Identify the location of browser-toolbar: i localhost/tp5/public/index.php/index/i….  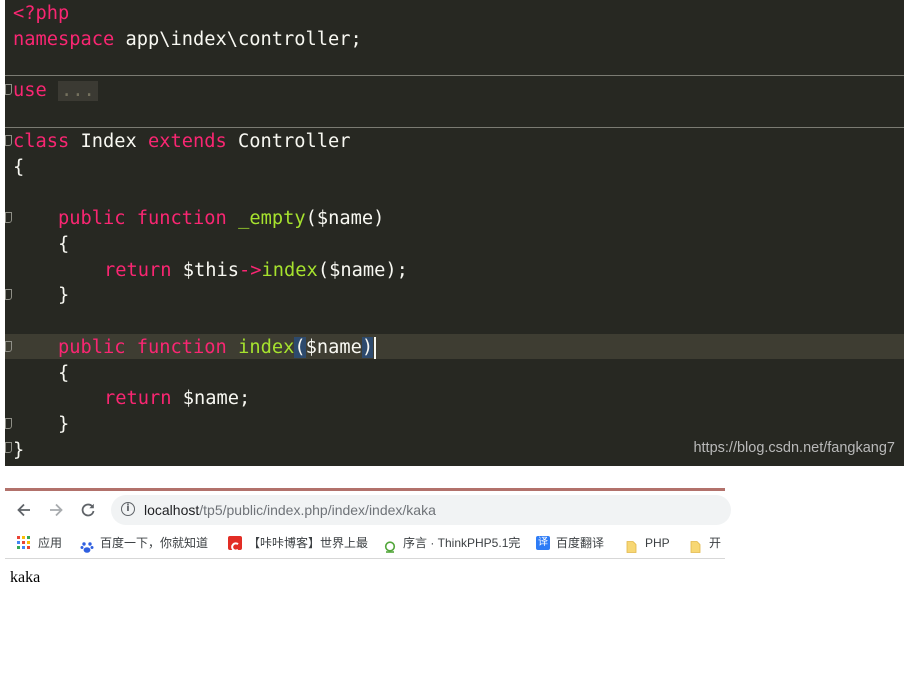
(368, 510).